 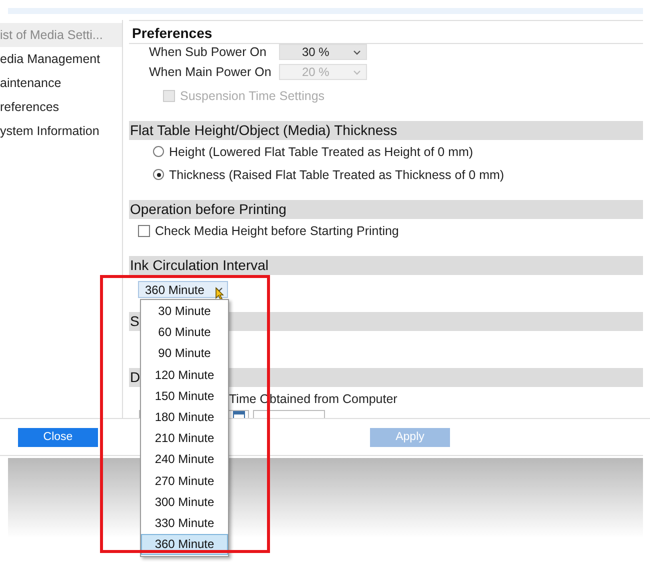 I want to click on dropdown-option: 180 Minute, so click(x=184, y=417).